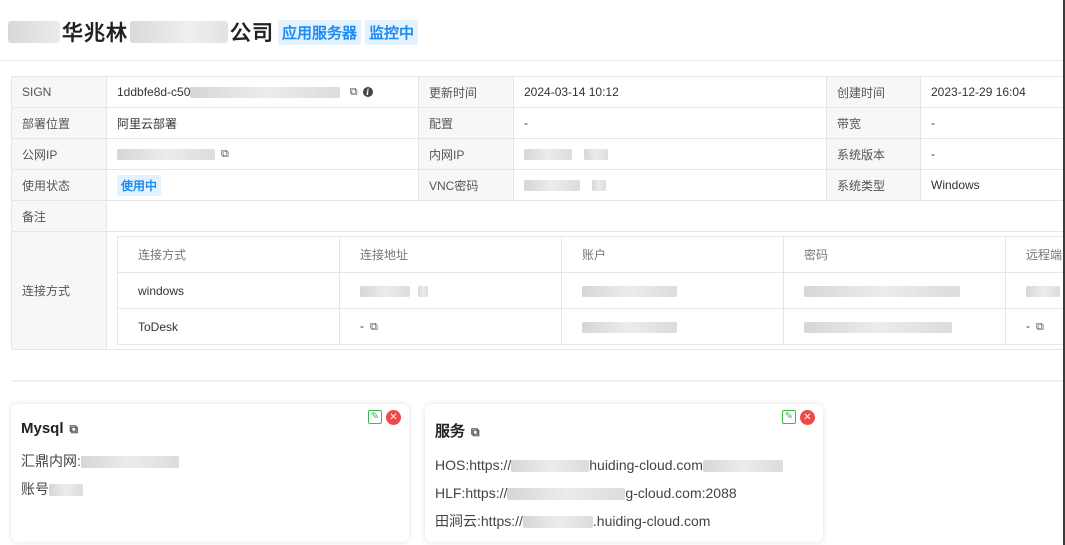  Describe the element at coordinates (210, 461) in the screenshot. I see `card-line: 汇鼎内网:` at that location.